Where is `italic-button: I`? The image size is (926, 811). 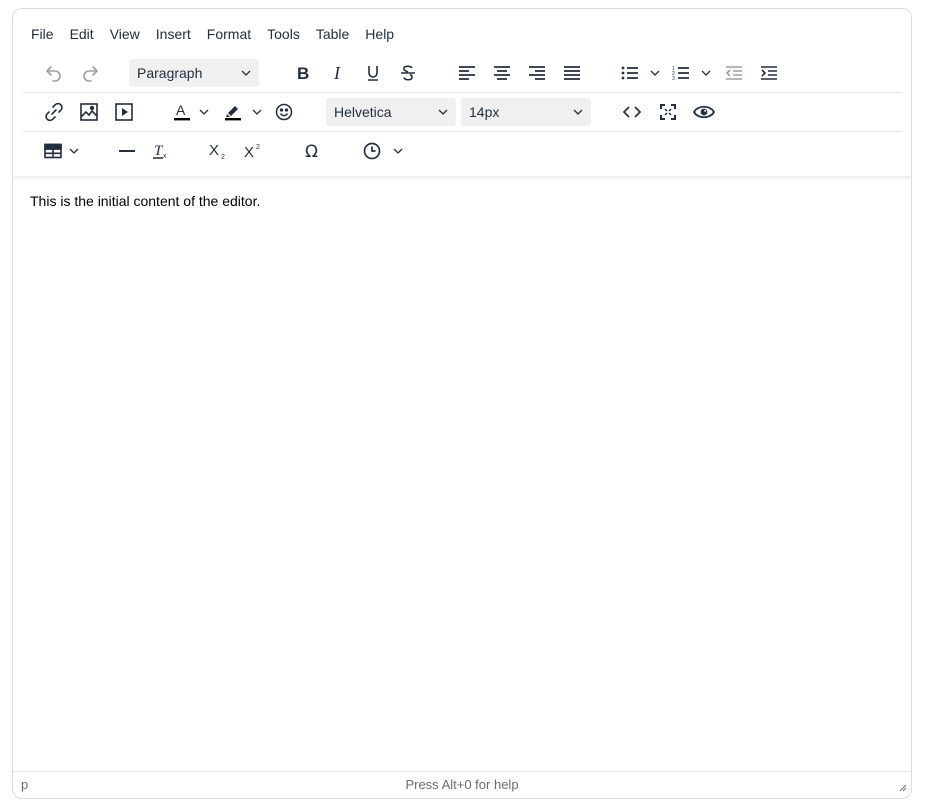 italic-button: I is located at coordinates (338, 73).